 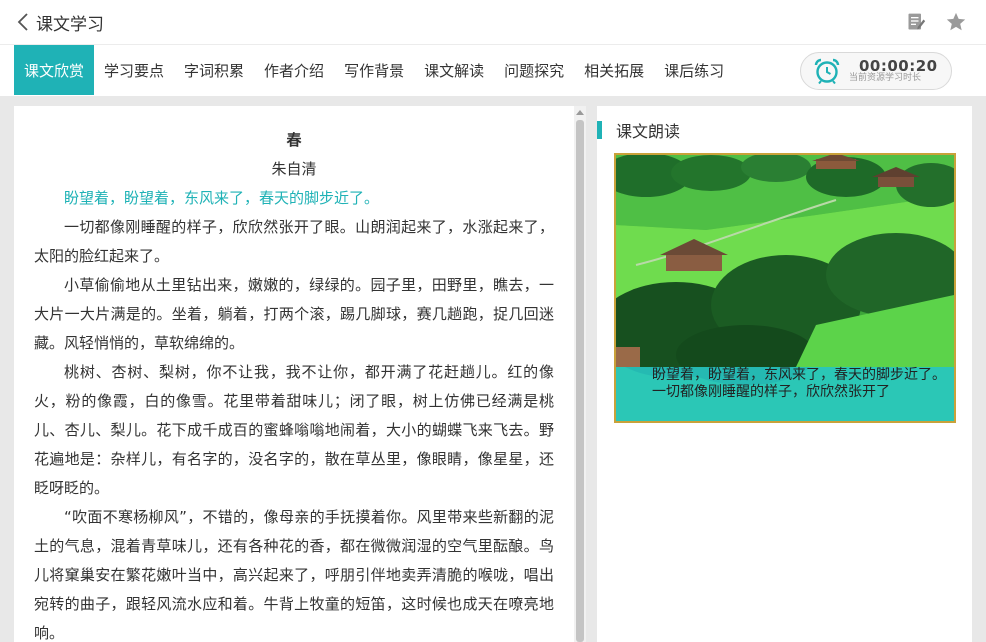 I want to click on article-title: 春, so click(x=294, y=140).